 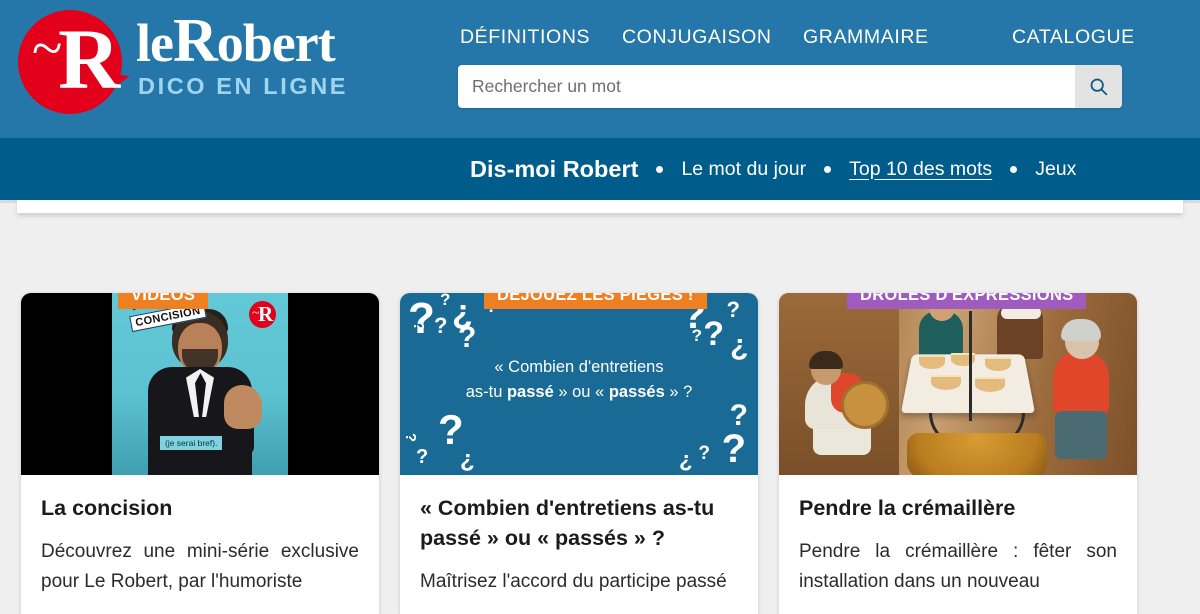 What do you see at coordinates (573, 581) in the screenshot?
I see `card-description: Maîtrisez l'accord du participe passé` at bounding box center [573, 581].